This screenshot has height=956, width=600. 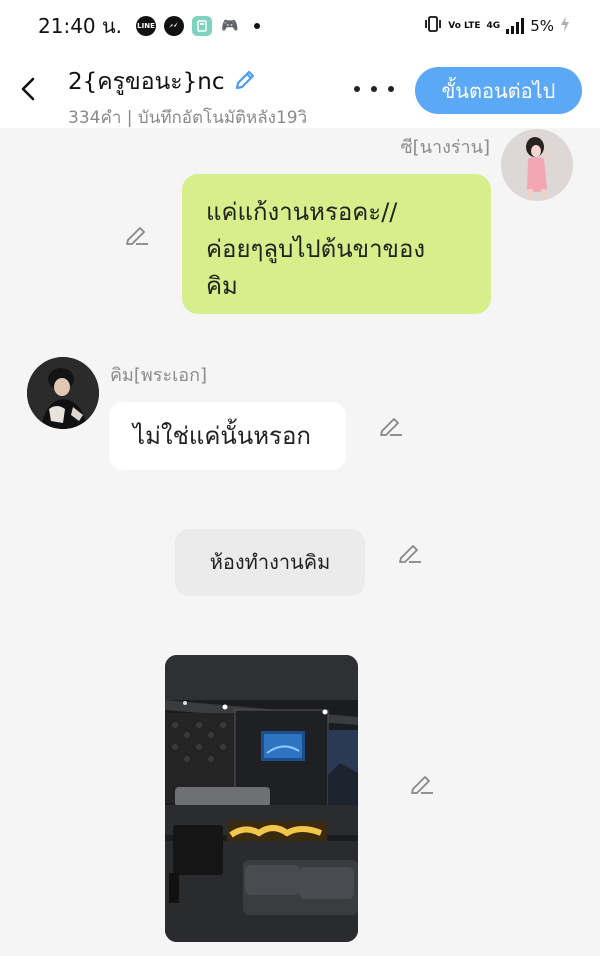 I want to click on message-bubble: ไม่ใช่แค่นั้นหรอก, so click(x=227, y=436).